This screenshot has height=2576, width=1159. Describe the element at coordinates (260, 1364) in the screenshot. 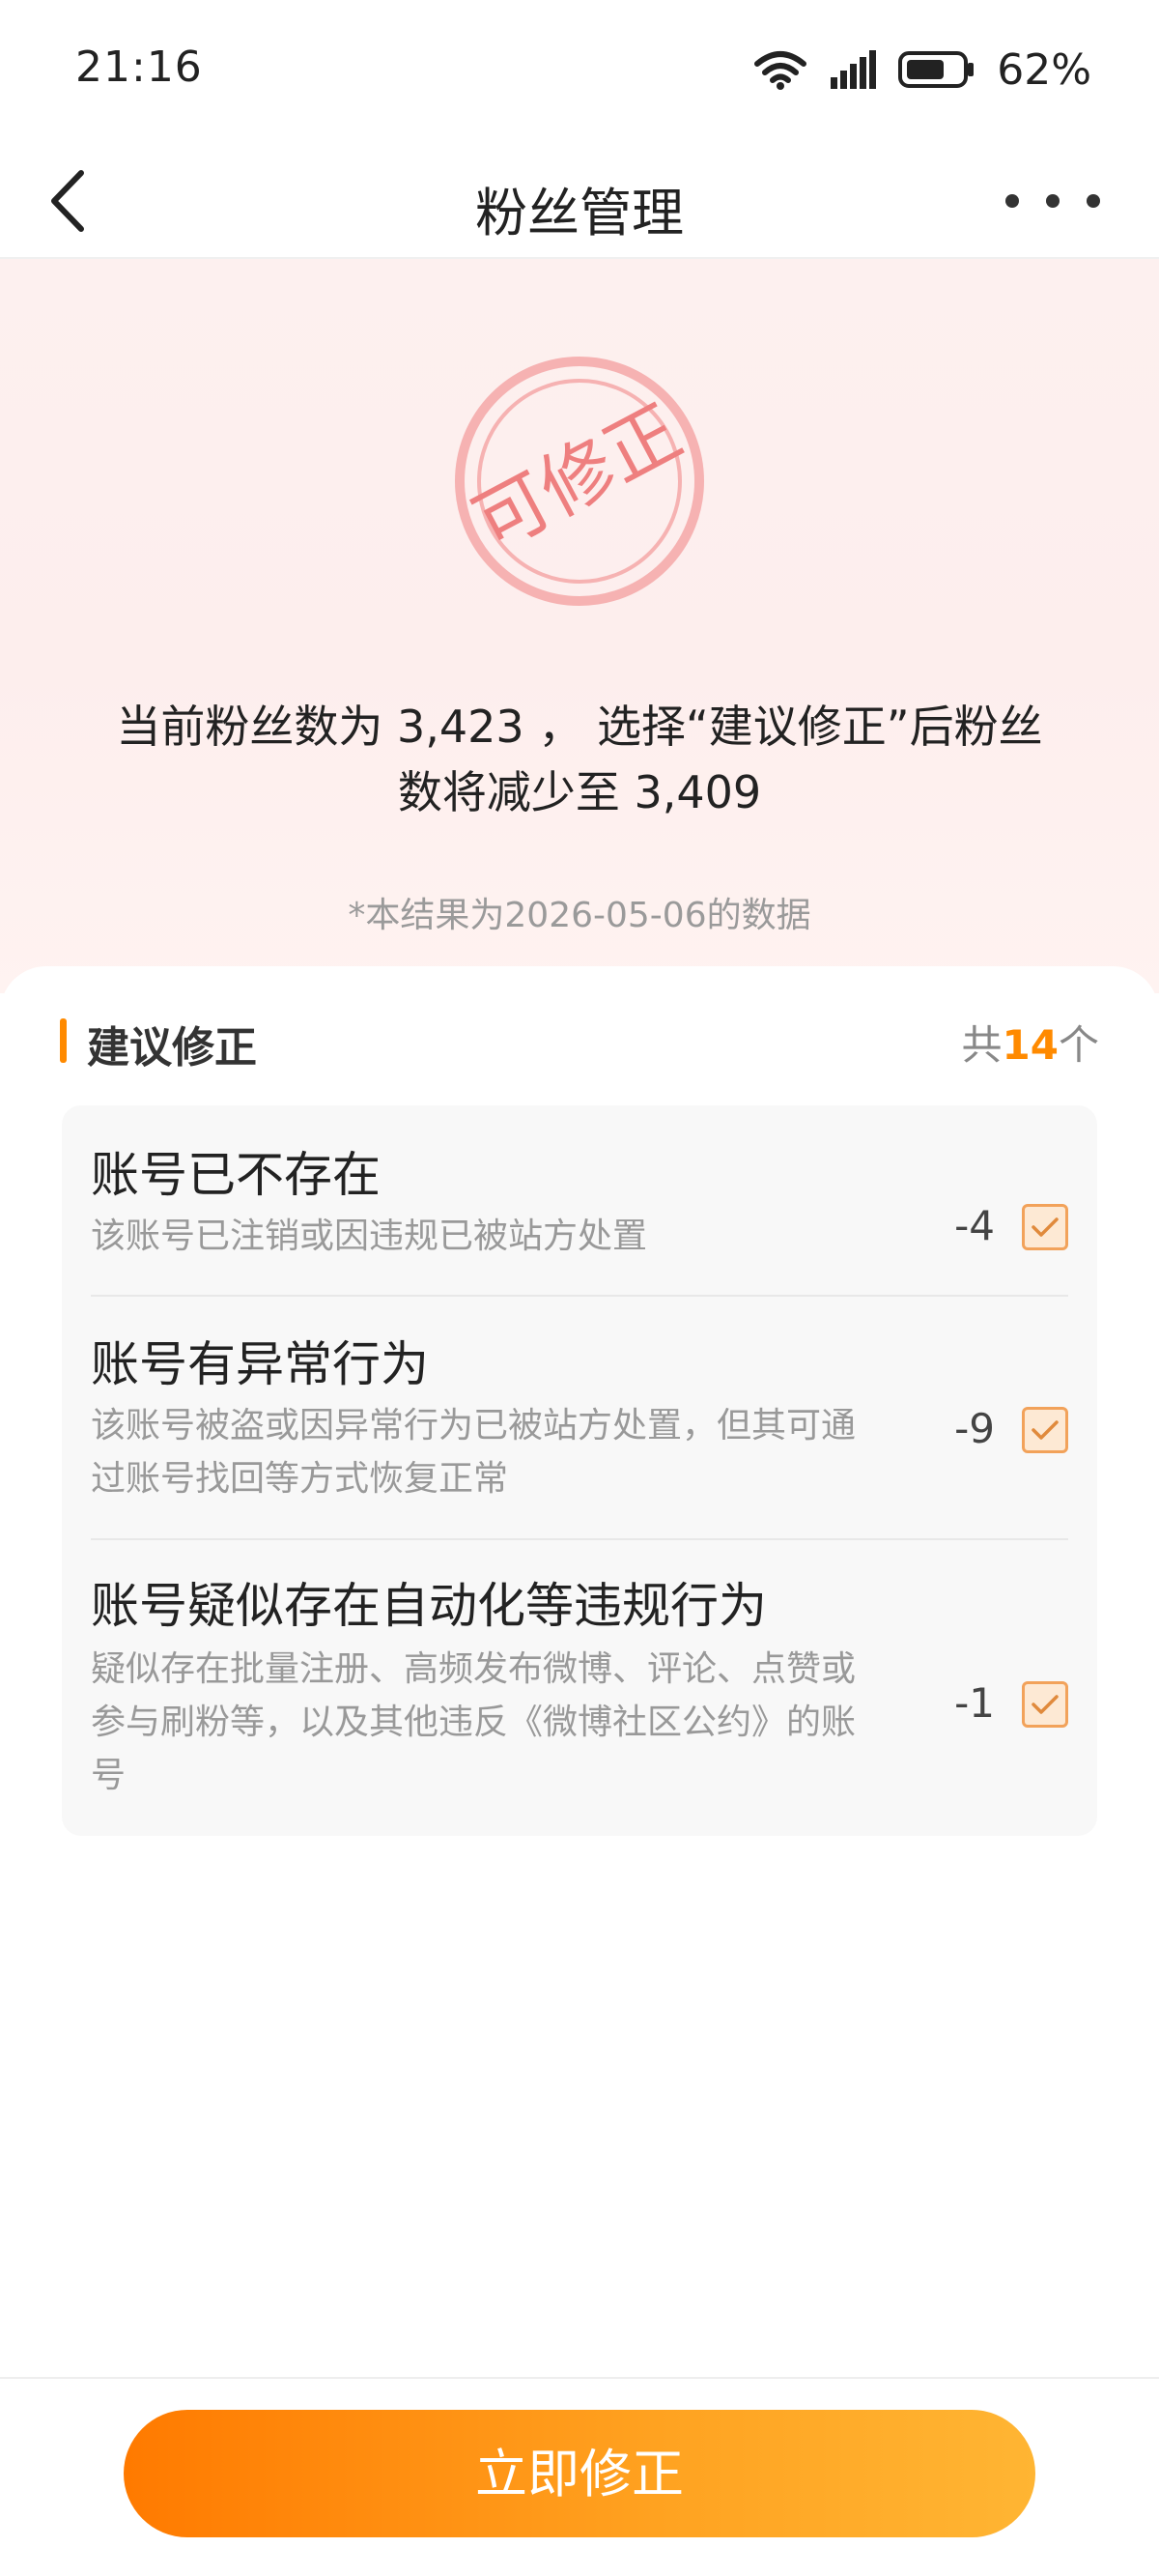

I see `item-title: 账号有异常行为` at that location.